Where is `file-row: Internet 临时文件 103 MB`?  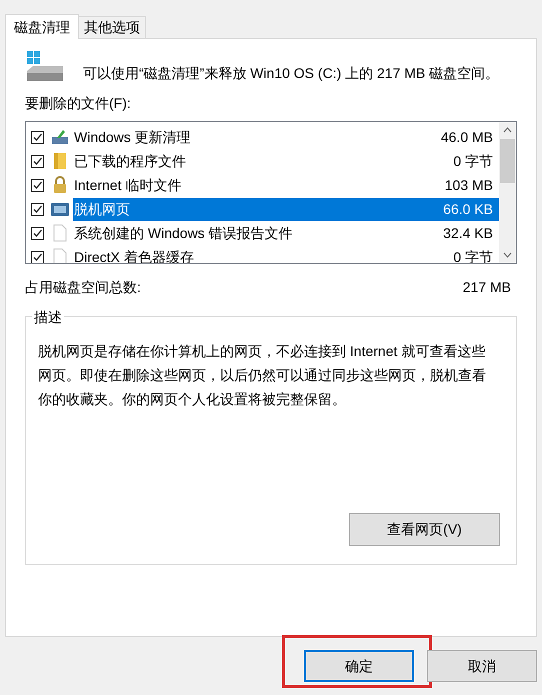 file-row: Internet 临时文件 103 MB is located at coordinates (286, 185).